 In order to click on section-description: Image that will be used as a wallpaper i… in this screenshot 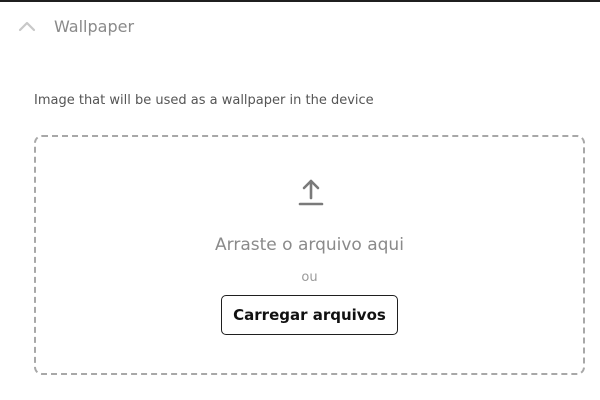, I will do `click(204, 100)`.